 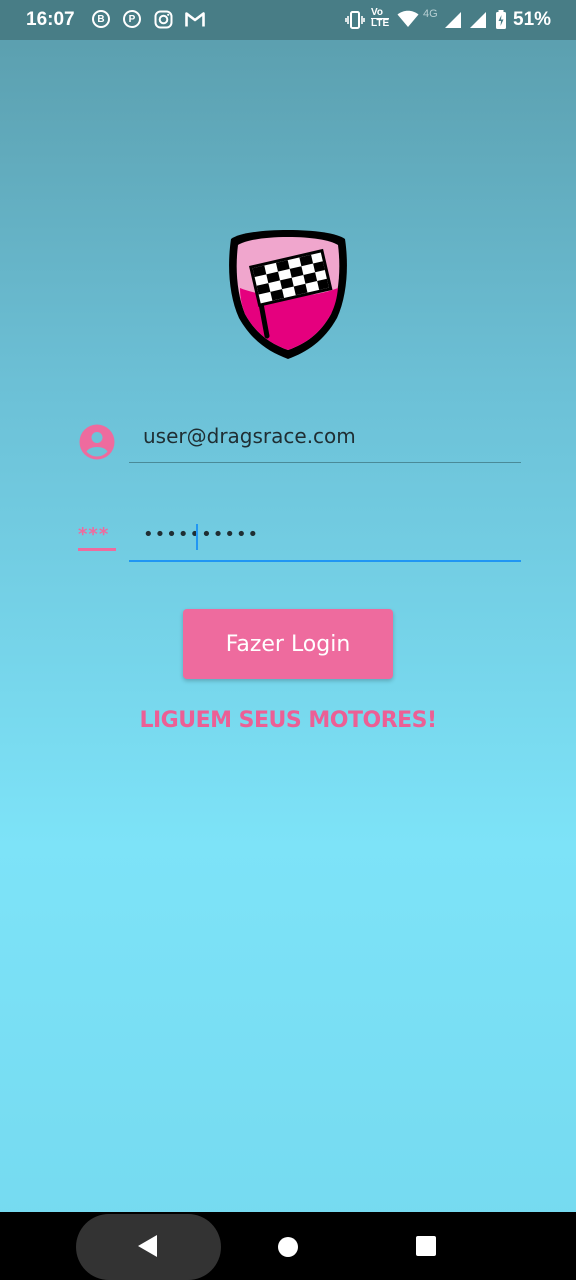 I want to click on password-icon: ***, so click(x=97, y=537).